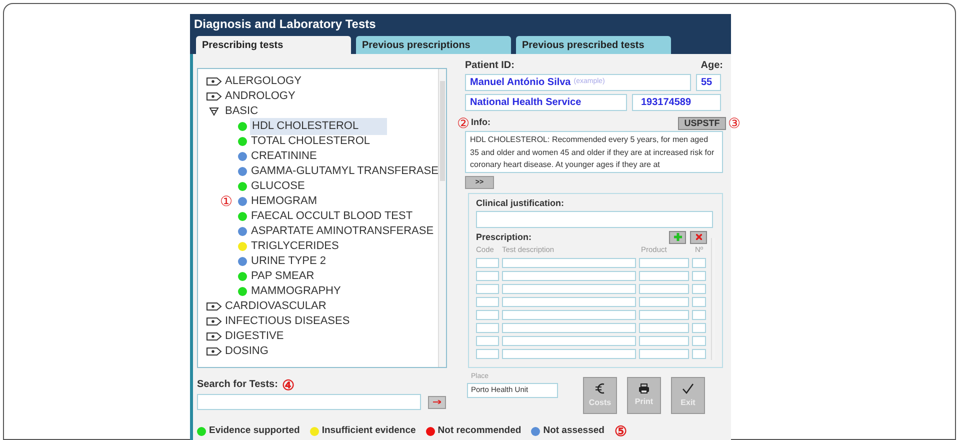 This screenshot has width=959, height=440. I want to click on legend-label: Not recommended, so click(480, 431).